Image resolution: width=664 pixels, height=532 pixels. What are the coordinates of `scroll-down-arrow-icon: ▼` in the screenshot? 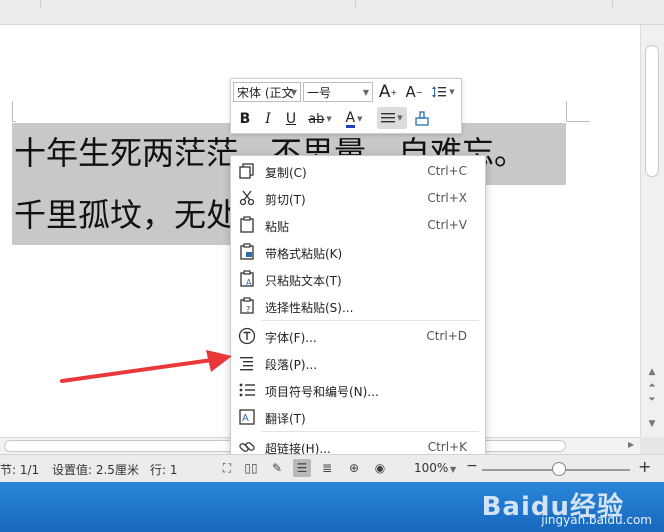 It's located at (652, 424).